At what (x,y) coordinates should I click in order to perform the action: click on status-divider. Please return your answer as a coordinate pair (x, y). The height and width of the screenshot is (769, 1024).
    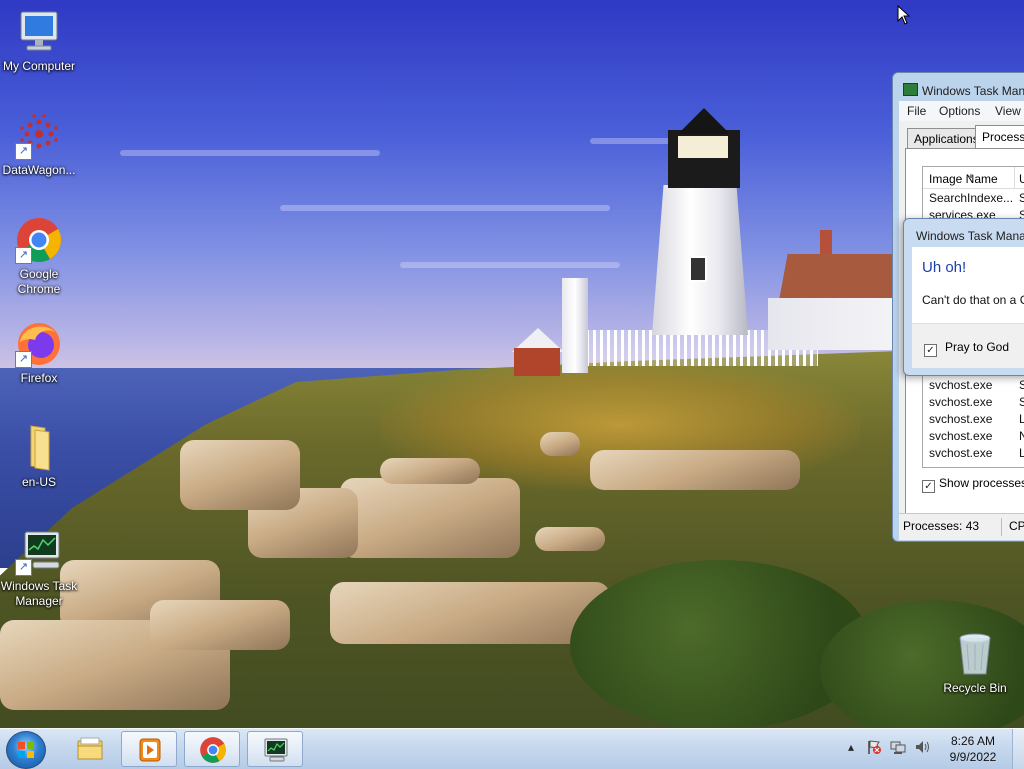
    Looking at the image, I should click on (1001, 527).